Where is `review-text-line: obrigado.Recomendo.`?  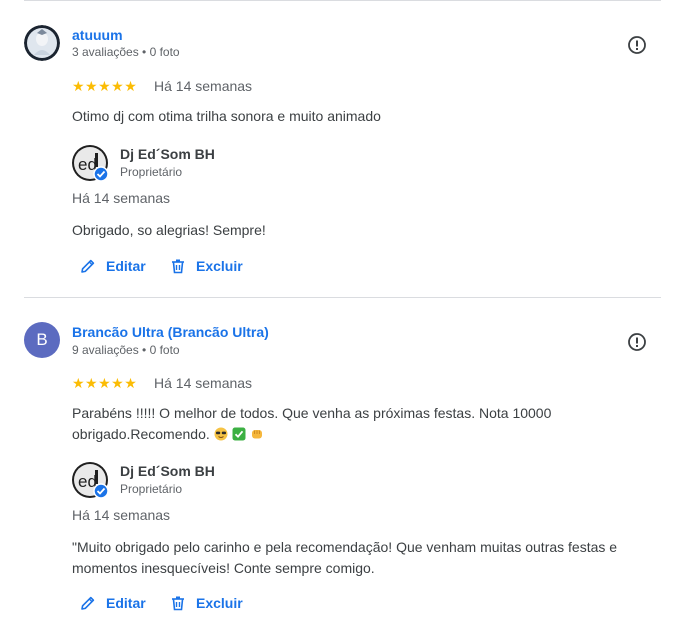
review-text-line: obrigado.Recomendo. is located at coordinates (362, 434).